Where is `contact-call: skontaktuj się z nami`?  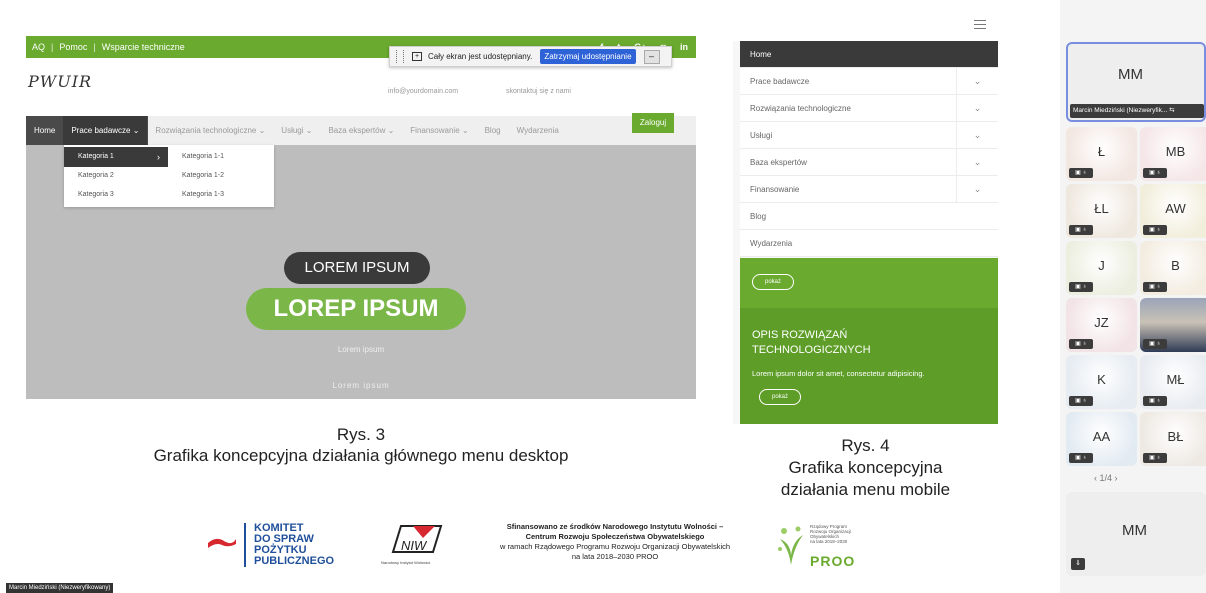
contact-call: skontaktuj się z nami is located at coordinates (538, 91).